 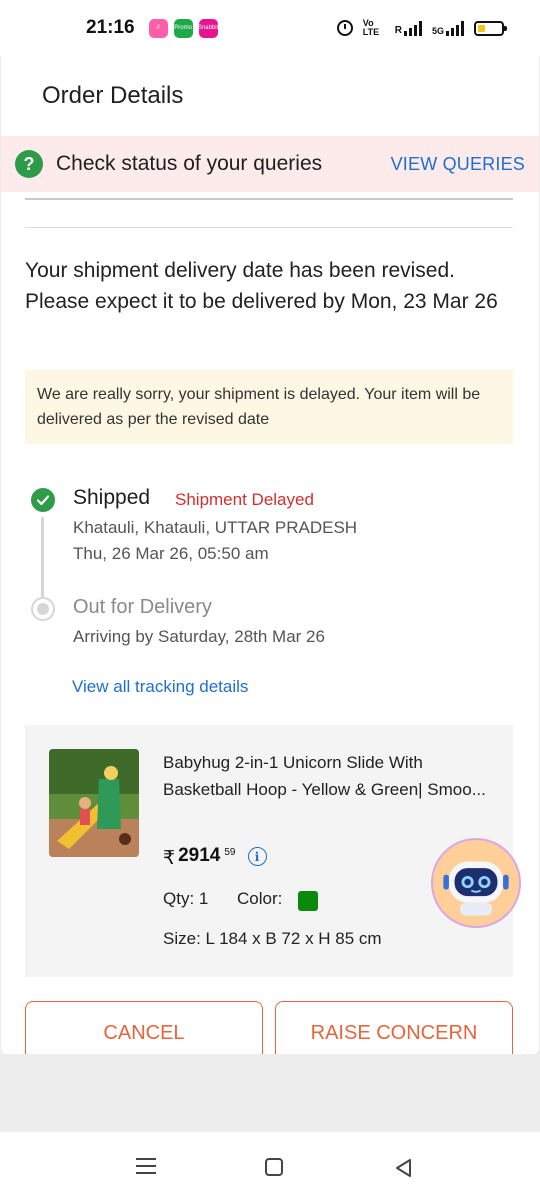 I want to click on alarm-icon, so click(x=344, y=28).